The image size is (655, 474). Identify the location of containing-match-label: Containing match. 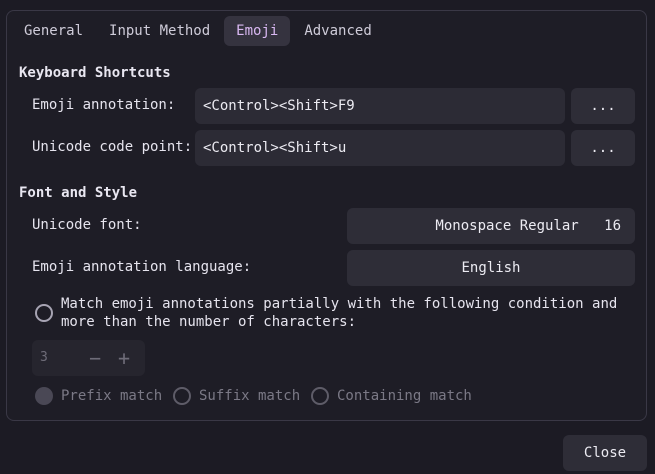
(404, 396).